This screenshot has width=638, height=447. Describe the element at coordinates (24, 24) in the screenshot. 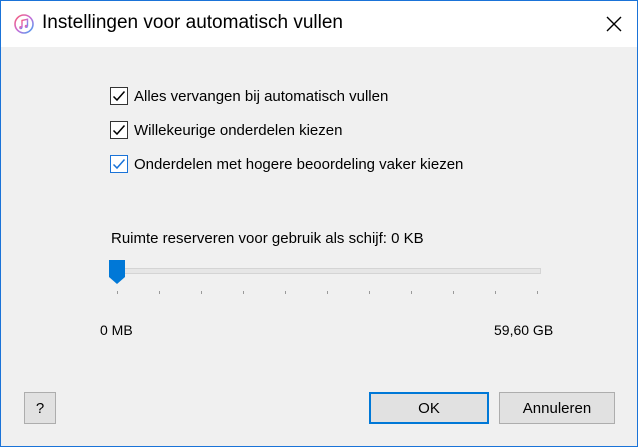

I see `itunes-music-note-icon` at that location.